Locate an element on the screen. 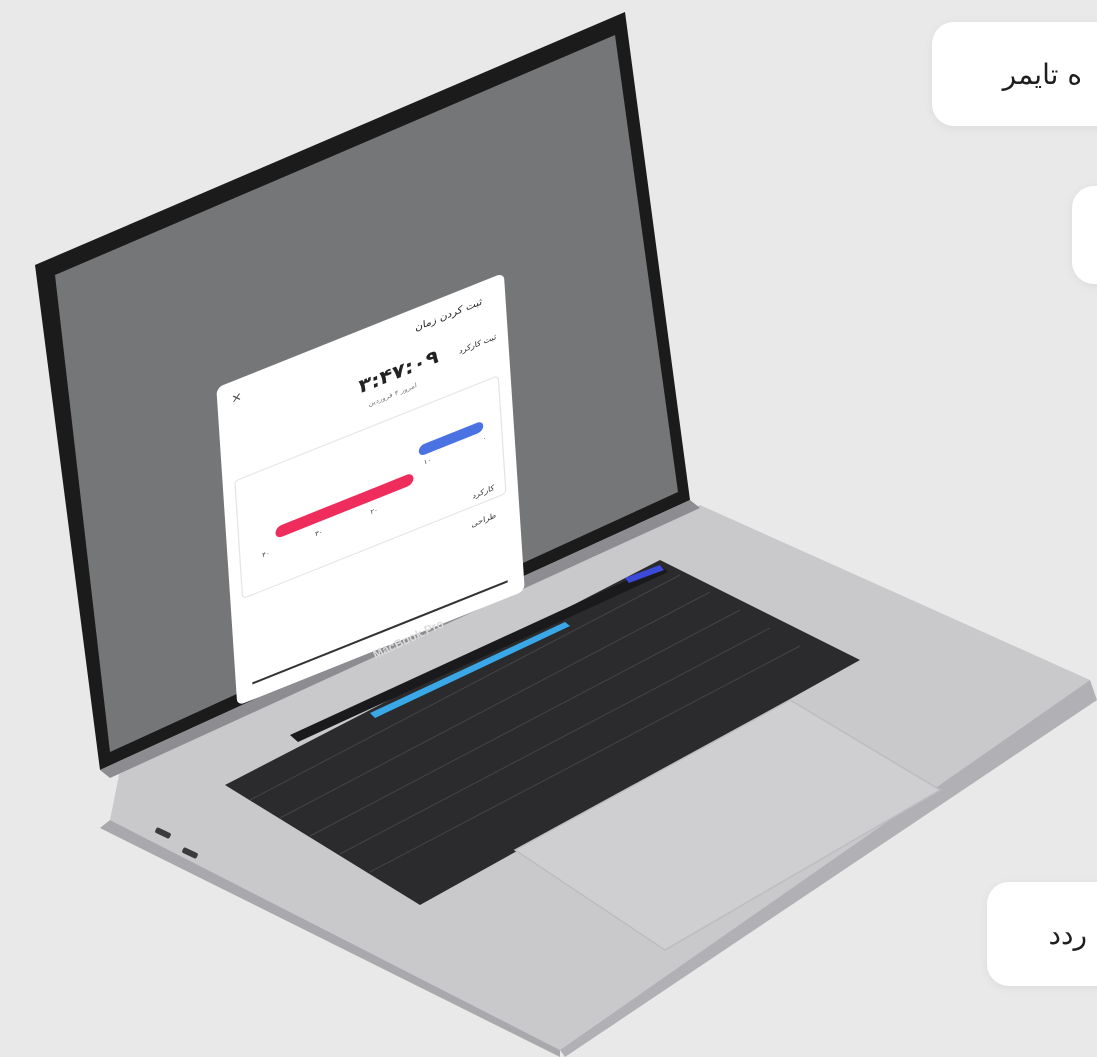  axis-label: ۰ is located at coordinates (484, 439).